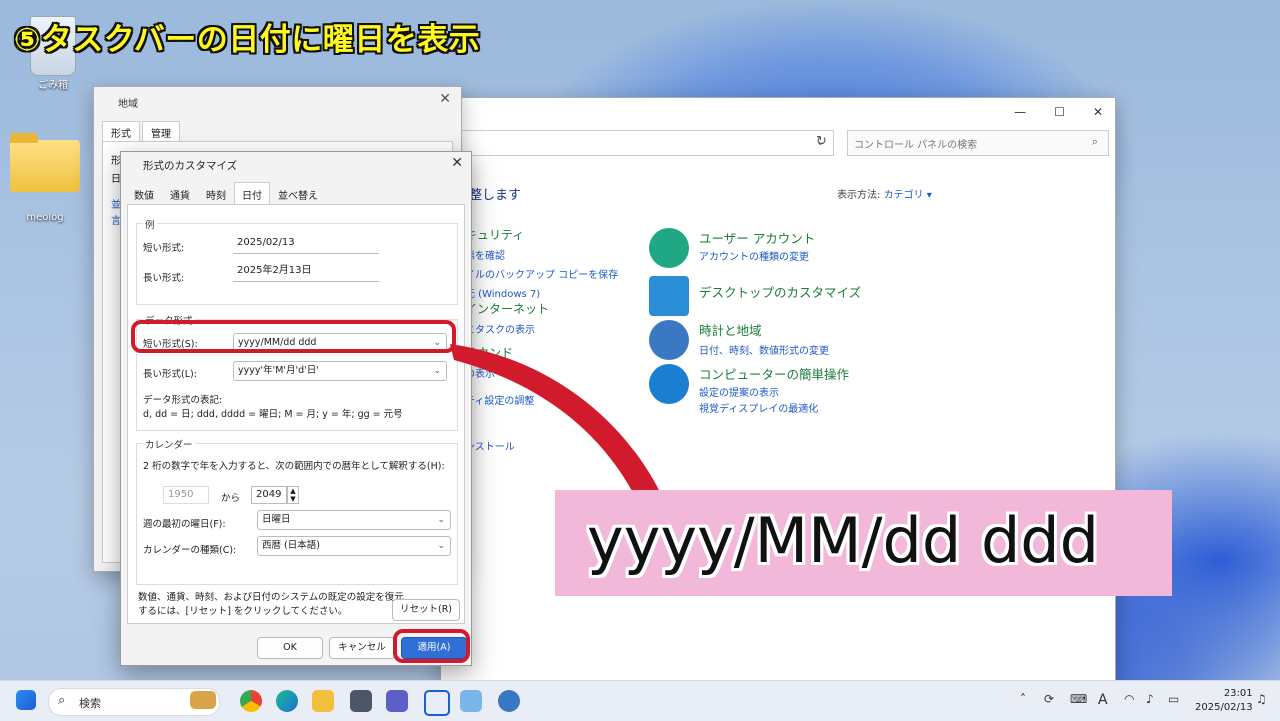  I want to click on example-group: 例 短い形式: 2025/02/13 長い形式: 2025年2月13日, so click(297, 261).